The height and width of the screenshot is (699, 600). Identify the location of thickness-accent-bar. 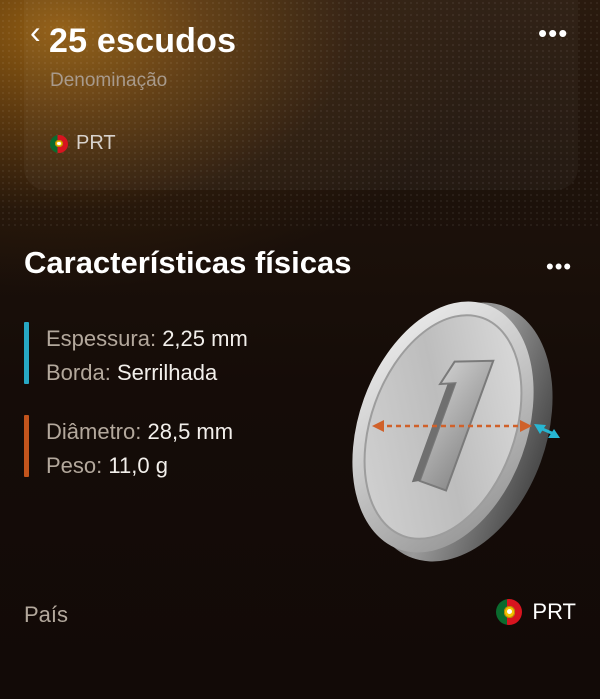
(26, 353).